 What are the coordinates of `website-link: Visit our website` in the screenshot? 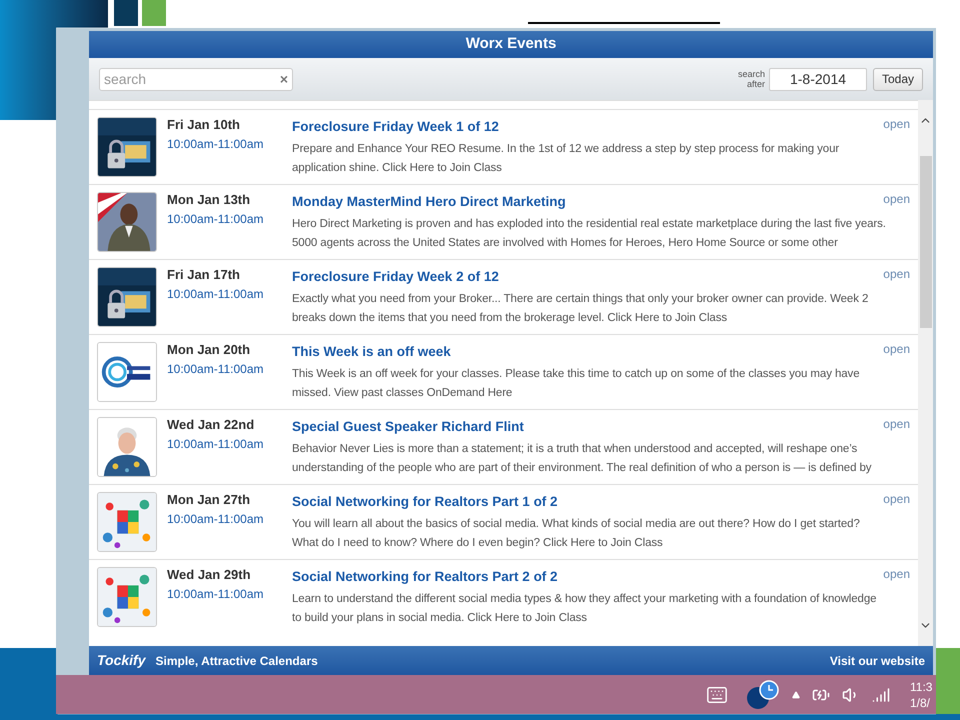 It's located at (877, 661).